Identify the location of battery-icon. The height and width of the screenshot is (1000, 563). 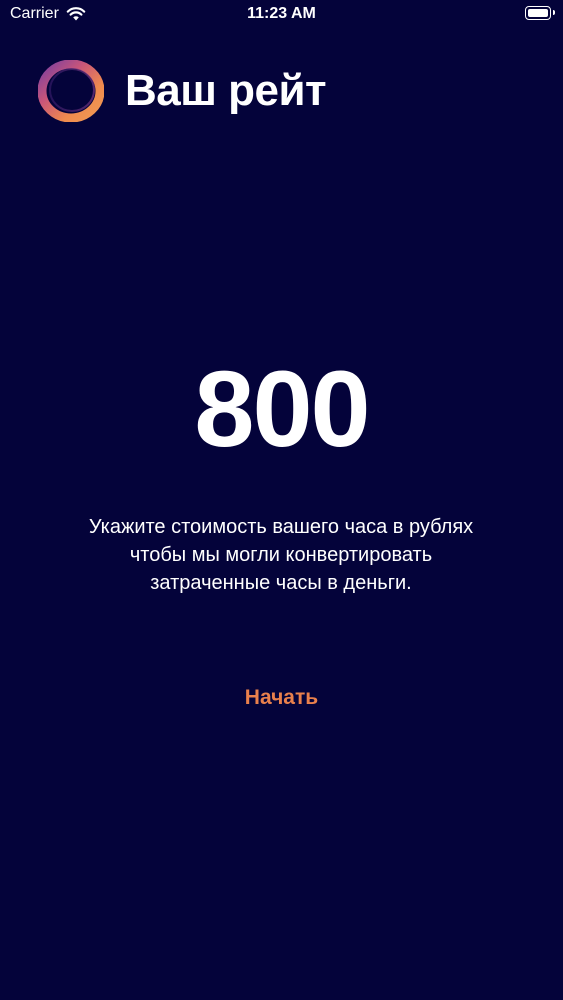
(540, 13).